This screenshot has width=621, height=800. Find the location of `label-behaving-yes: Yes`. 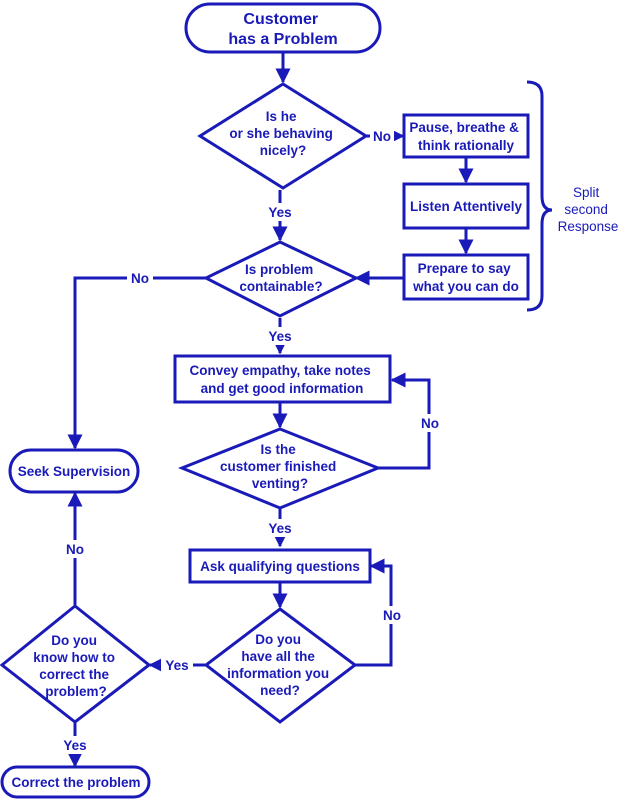

label-behaving-yes: Yes is located at coordinates (279, 212).